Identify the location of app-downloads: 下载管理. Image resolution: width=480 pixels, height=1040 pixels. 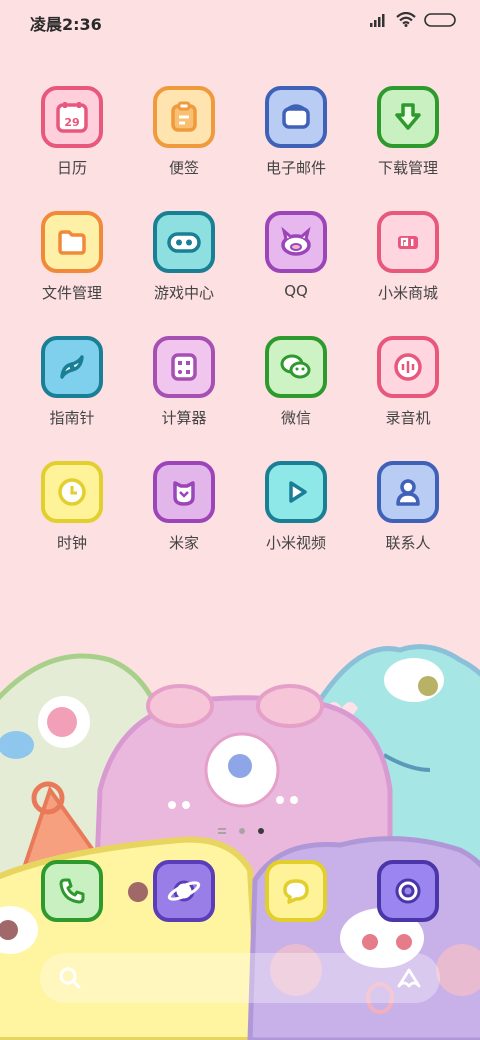
(408, 148).